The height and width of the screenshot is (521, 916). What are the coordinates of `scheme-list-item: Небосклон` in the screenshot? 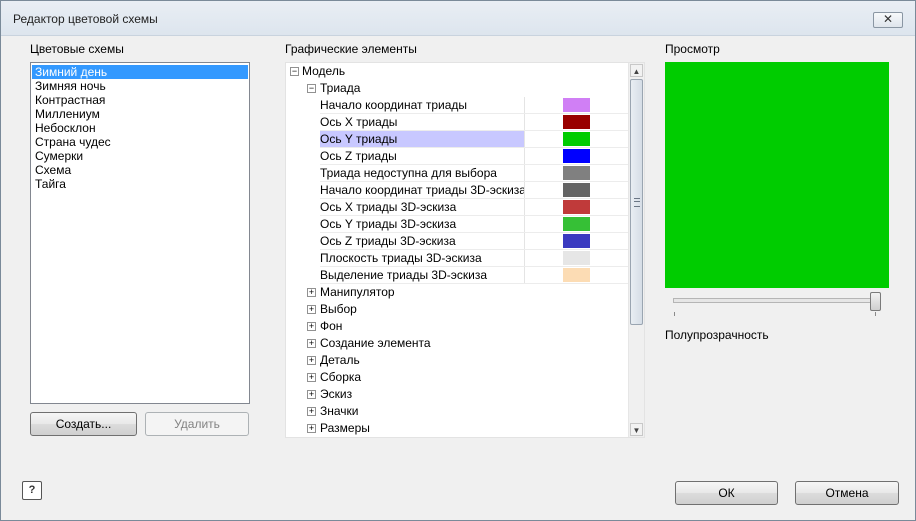 It's located at (140, 128).